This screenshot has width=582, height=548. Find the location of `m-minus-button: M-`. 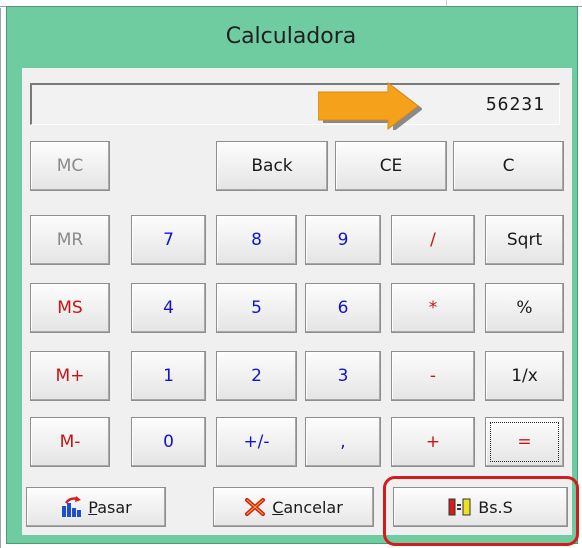

m-minus-button: M- is located at coordinates (70, 442).